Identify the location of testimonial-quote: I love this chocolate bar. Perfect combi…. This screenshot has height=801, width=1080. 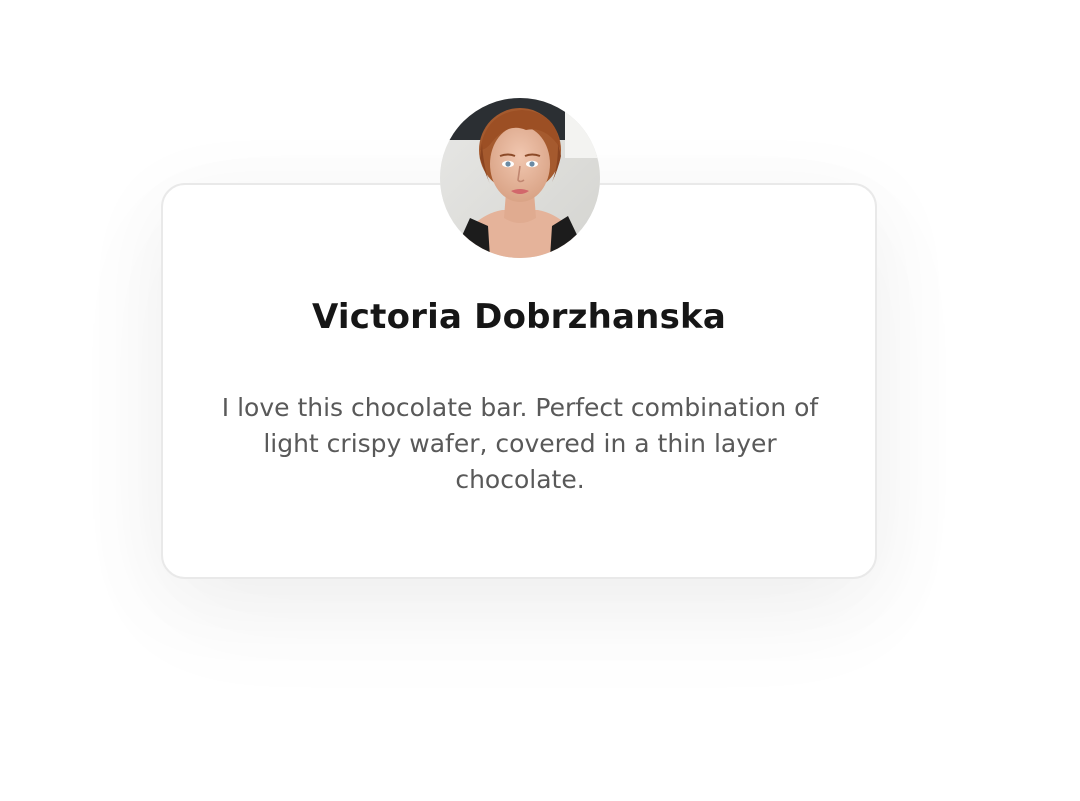
(520, 443).